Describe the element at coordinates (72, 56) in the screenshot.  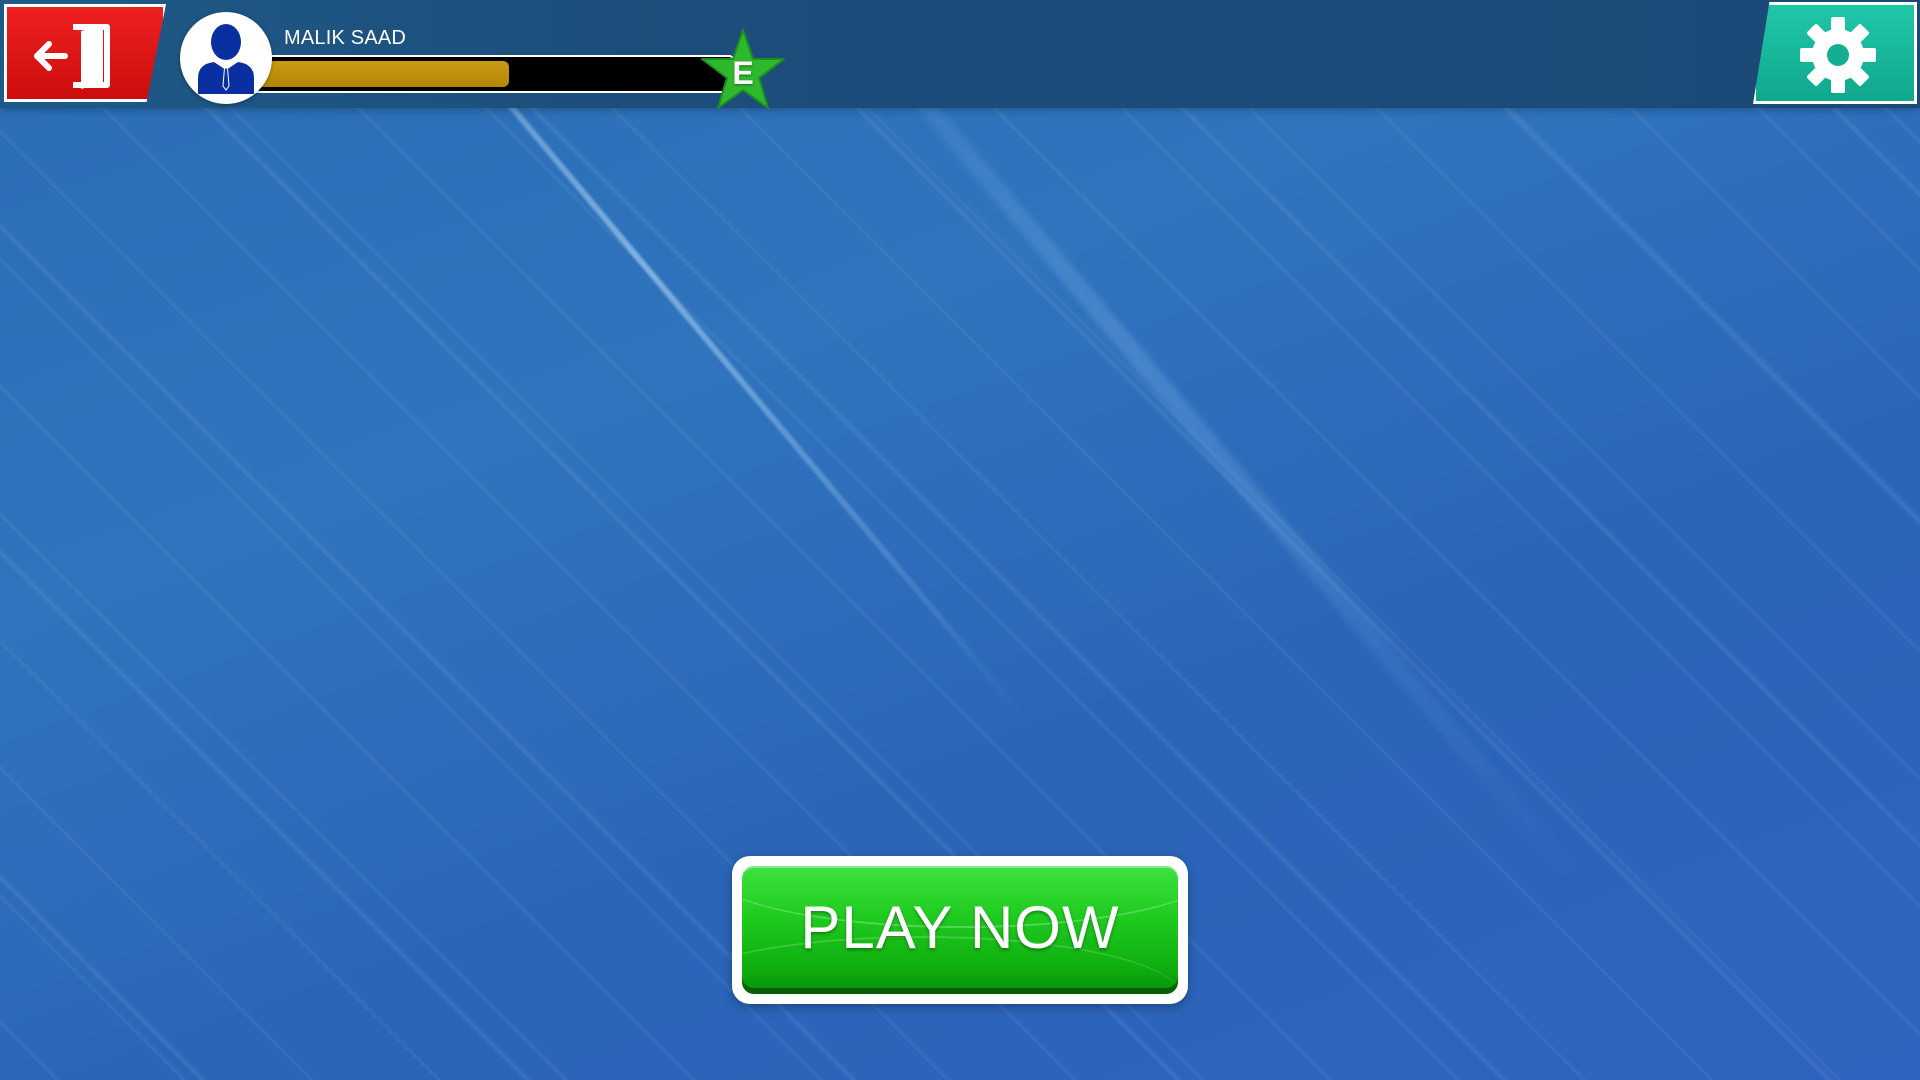
I see `exit-door-icon` at that location.